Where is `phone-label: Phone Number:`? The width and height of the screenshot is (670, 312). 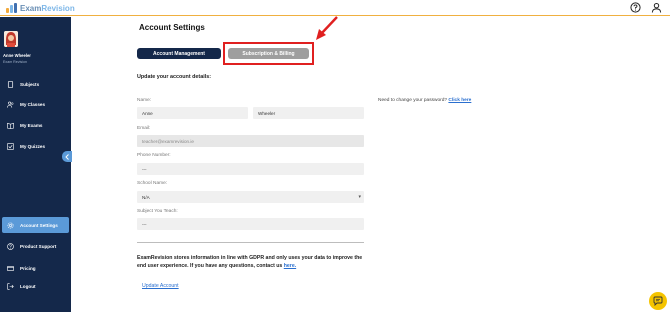 phone-label: Phone Number: is located at coordinates (154, 155).